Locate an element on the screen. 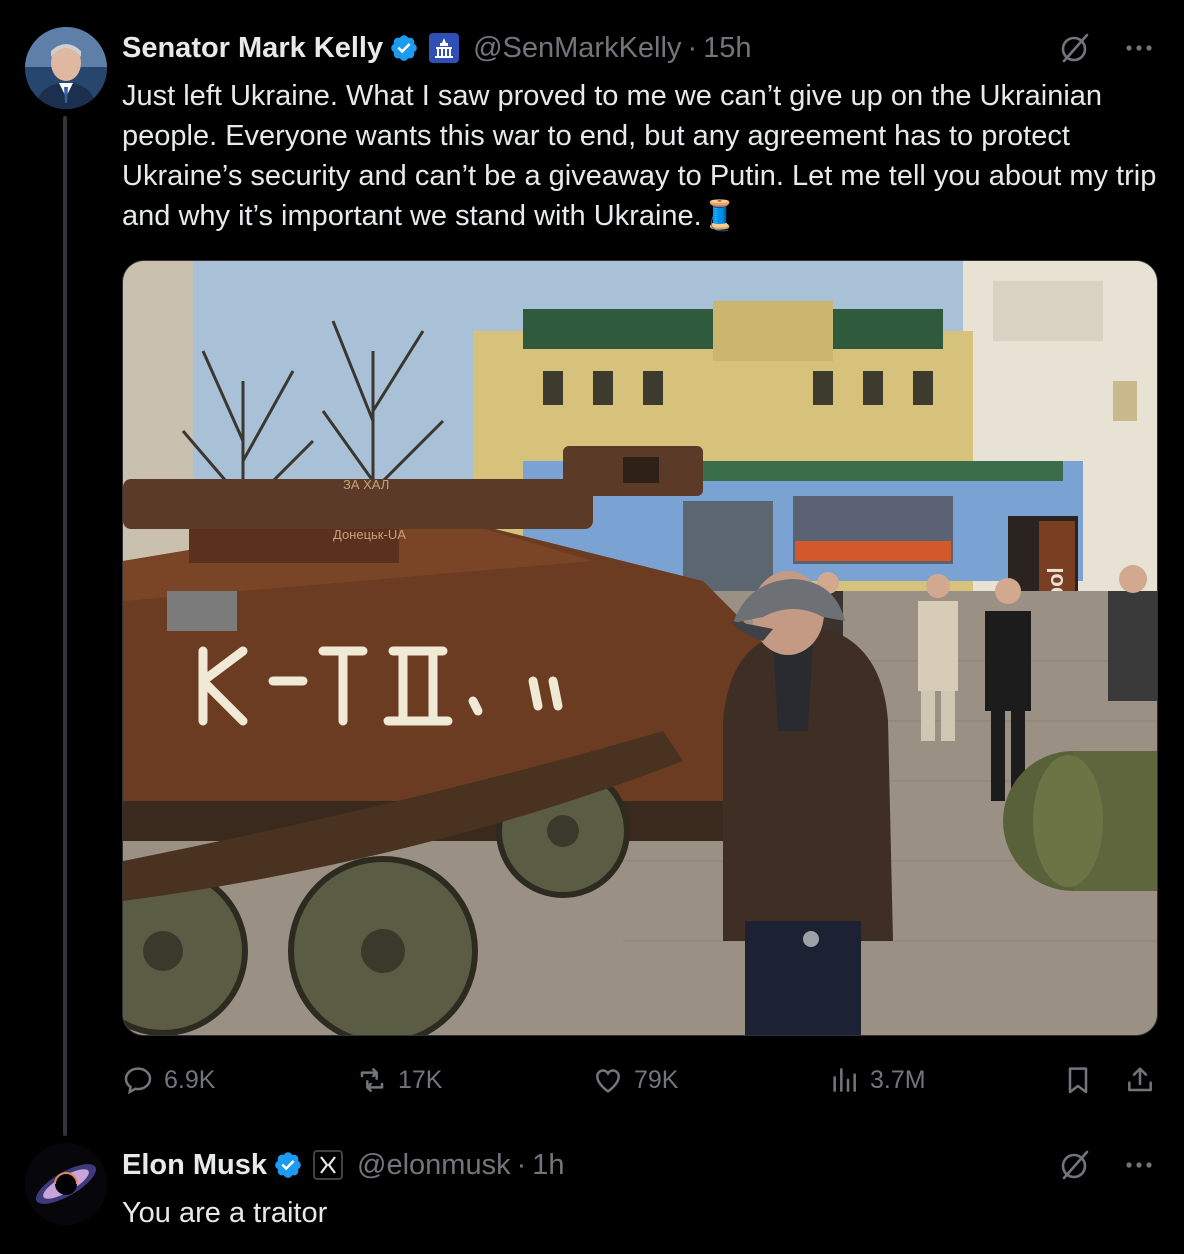  bookmark-icon is located at coordinates (1078, 1080).